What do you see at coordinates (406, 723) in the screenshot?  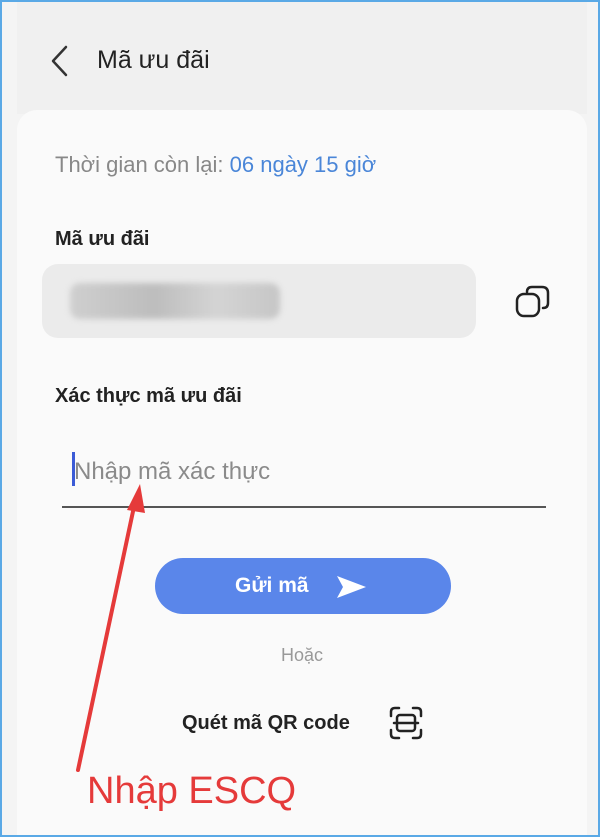 I see `qr-scan-icon` at bounding box center [406, 723].